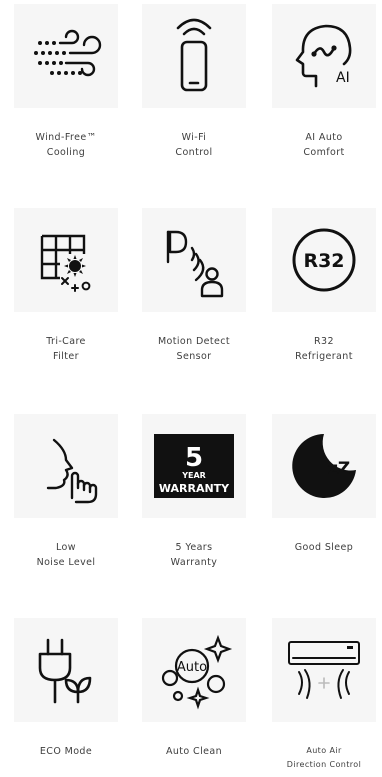 Image resolution: width=382 pixels, height=777 pixels. Describe the element at coordinates (68, 53) in the screenshot. I see `wind-free-icon` at that location.